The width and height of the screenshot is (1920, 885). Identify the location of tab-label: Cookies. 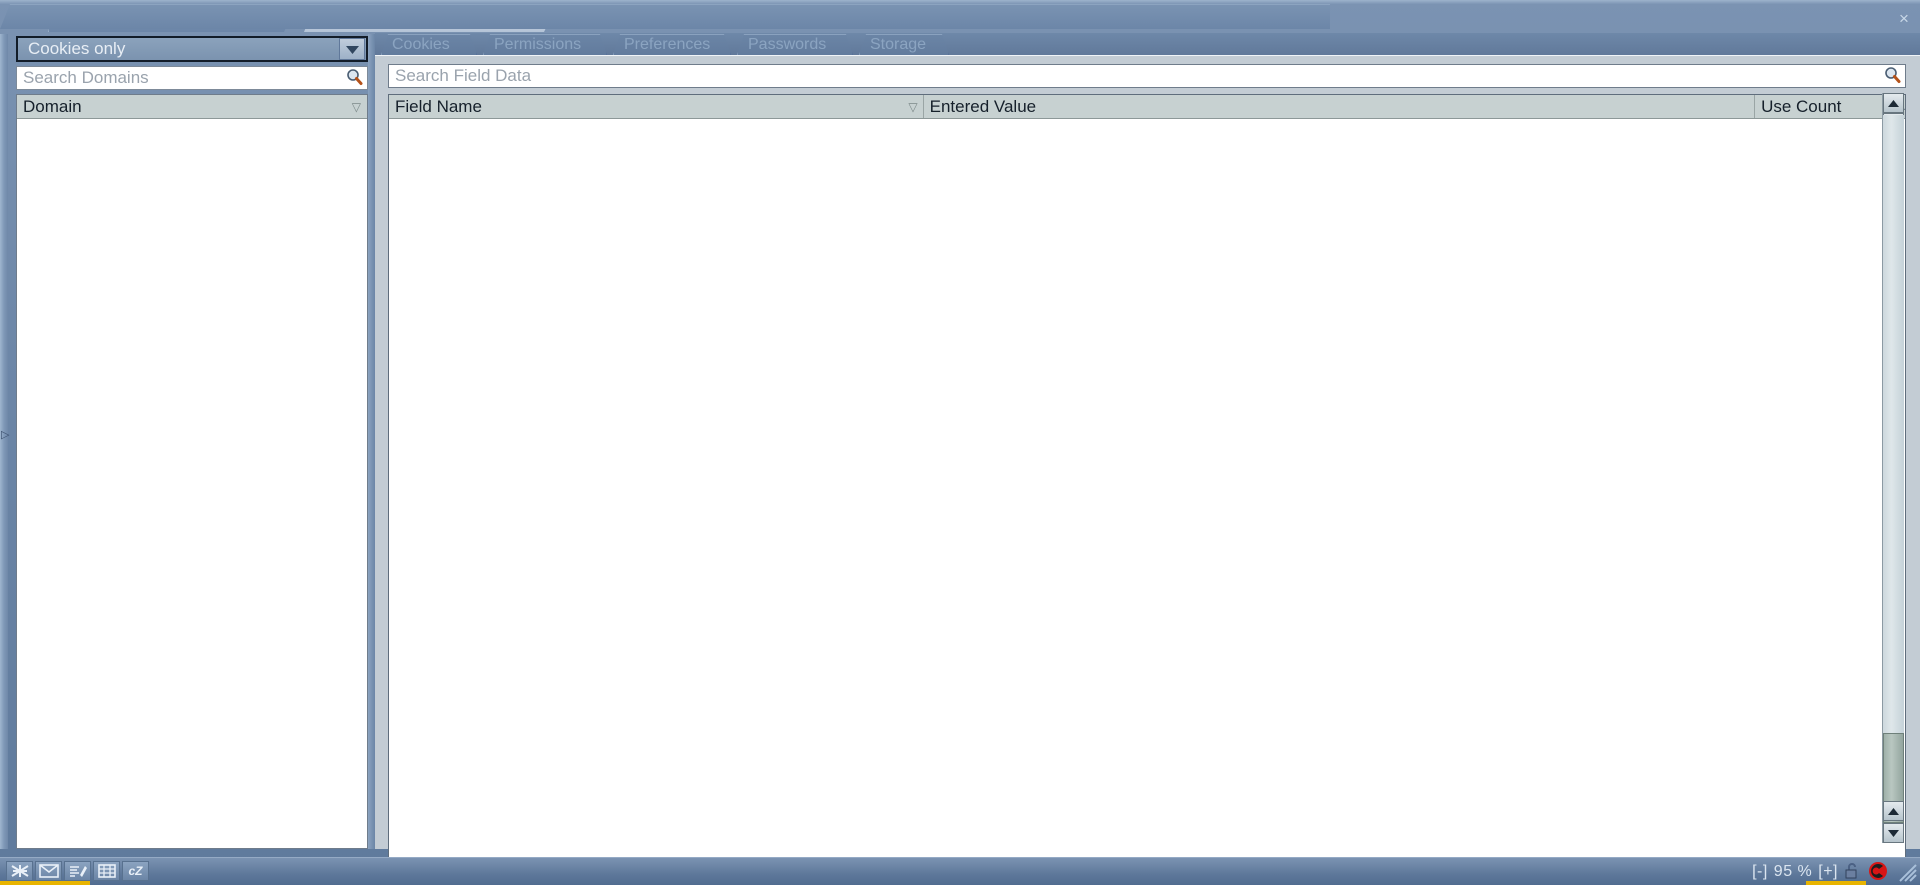
(421, 44).